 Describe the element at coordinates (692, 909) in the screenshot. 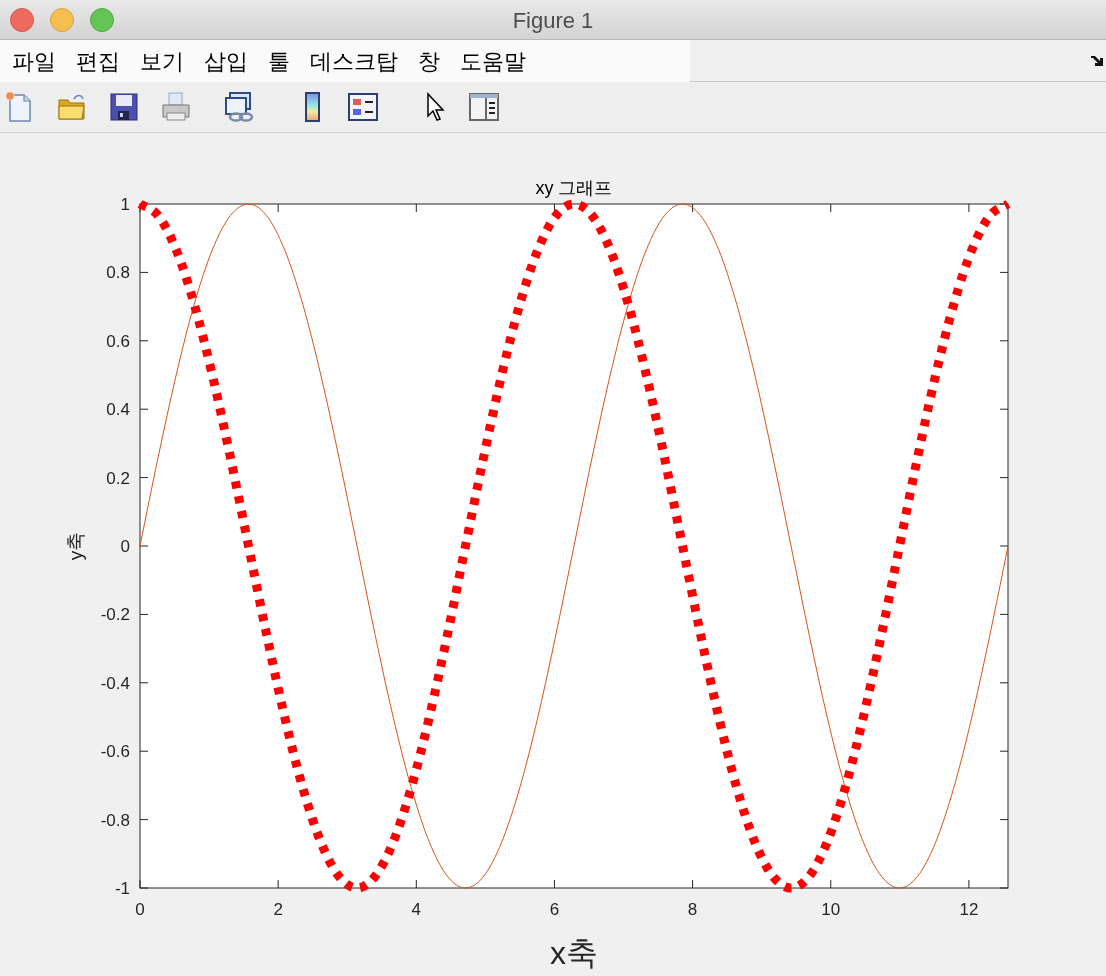

I see `x-tick-label: 8` at that location.